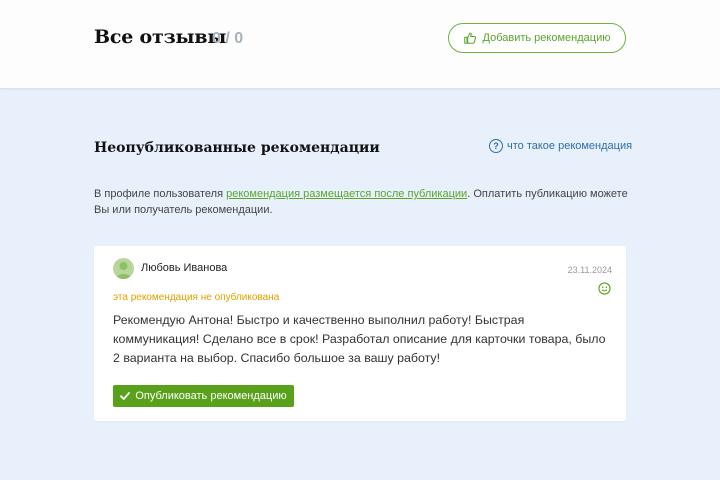 The height and width of the screenshot is (480, 720). Describe the element at coordinates (211, 396) in the screenshot. I see `publish-recommendation-label: Опубликовать рекомендацию` at that location.